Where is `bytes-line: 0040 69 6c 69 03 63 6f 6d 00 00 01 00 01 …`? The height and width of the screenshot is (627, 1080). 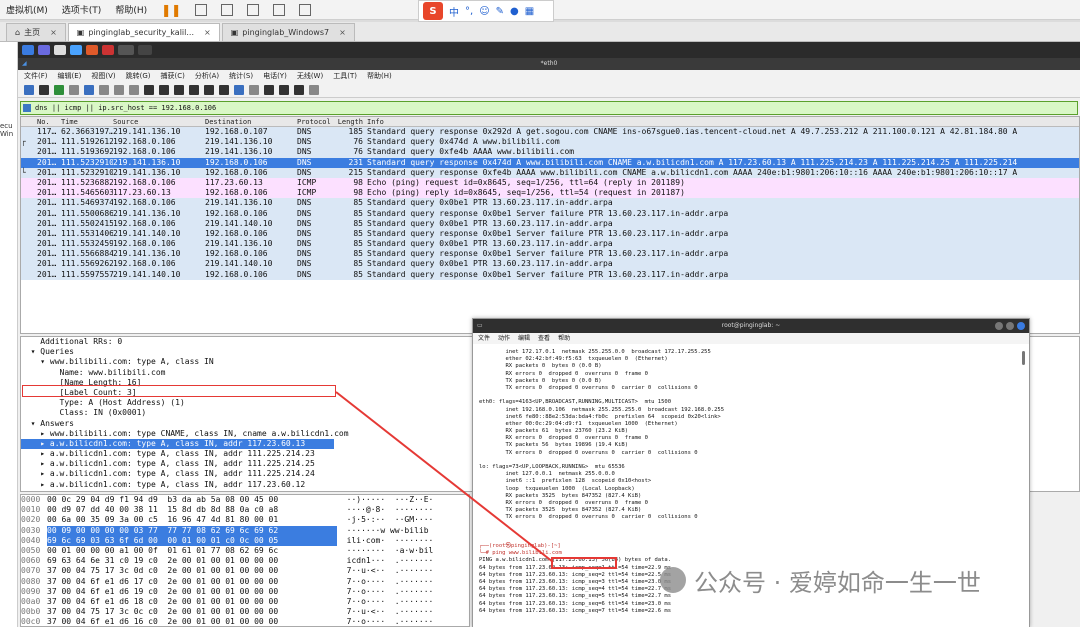
bytes-line: 0040 69 6c 69 03 63 6f 6d 00 00 01 00 01 … is located at coordinates (245, 540).